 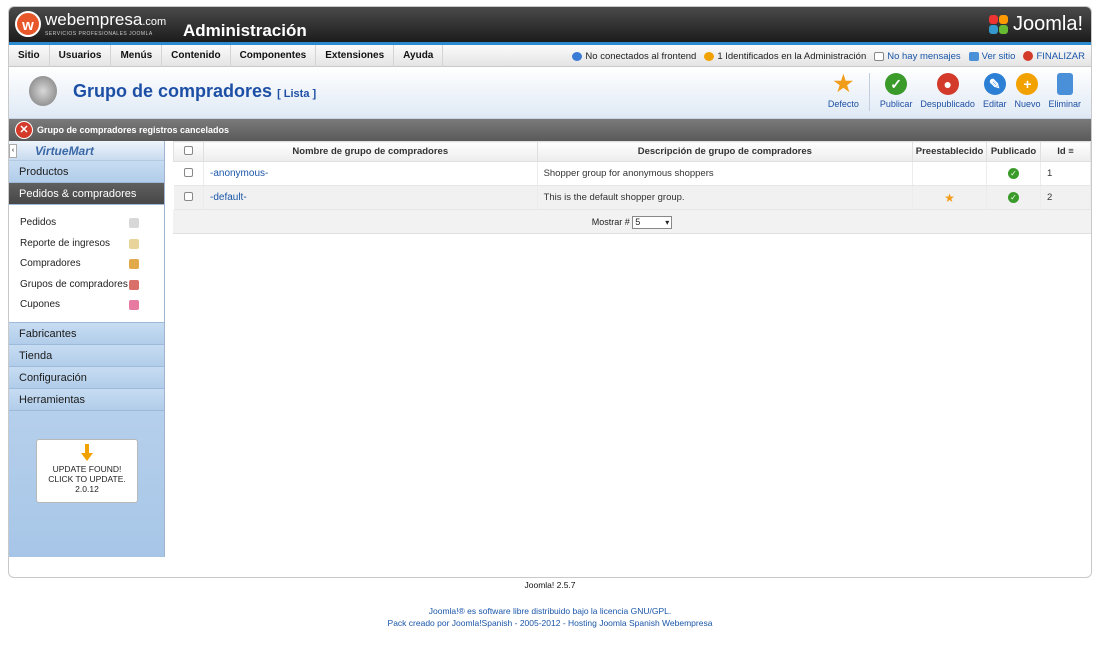 I want to click on menu-contenido: Contenido, so click(x=196, y=55).